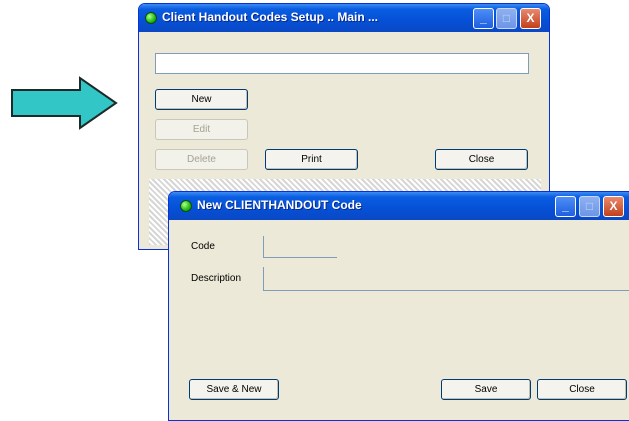  Describe the element at coordinates (64, 103) in the screenshot. I see `right-arrow-icon` at that location.